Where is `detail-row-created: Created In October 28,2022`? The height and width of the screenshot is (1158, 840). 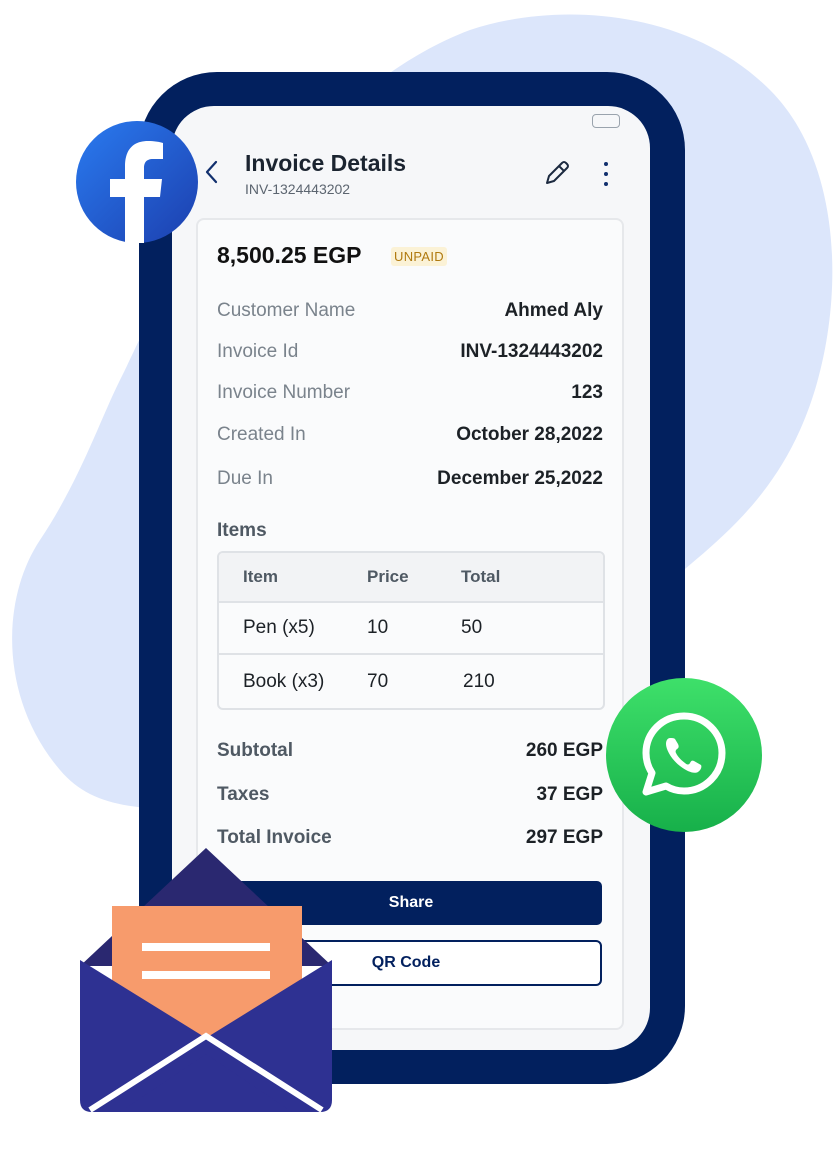
detail-row-created: Created In October 28,2022 is located at coordinates (410, 435).